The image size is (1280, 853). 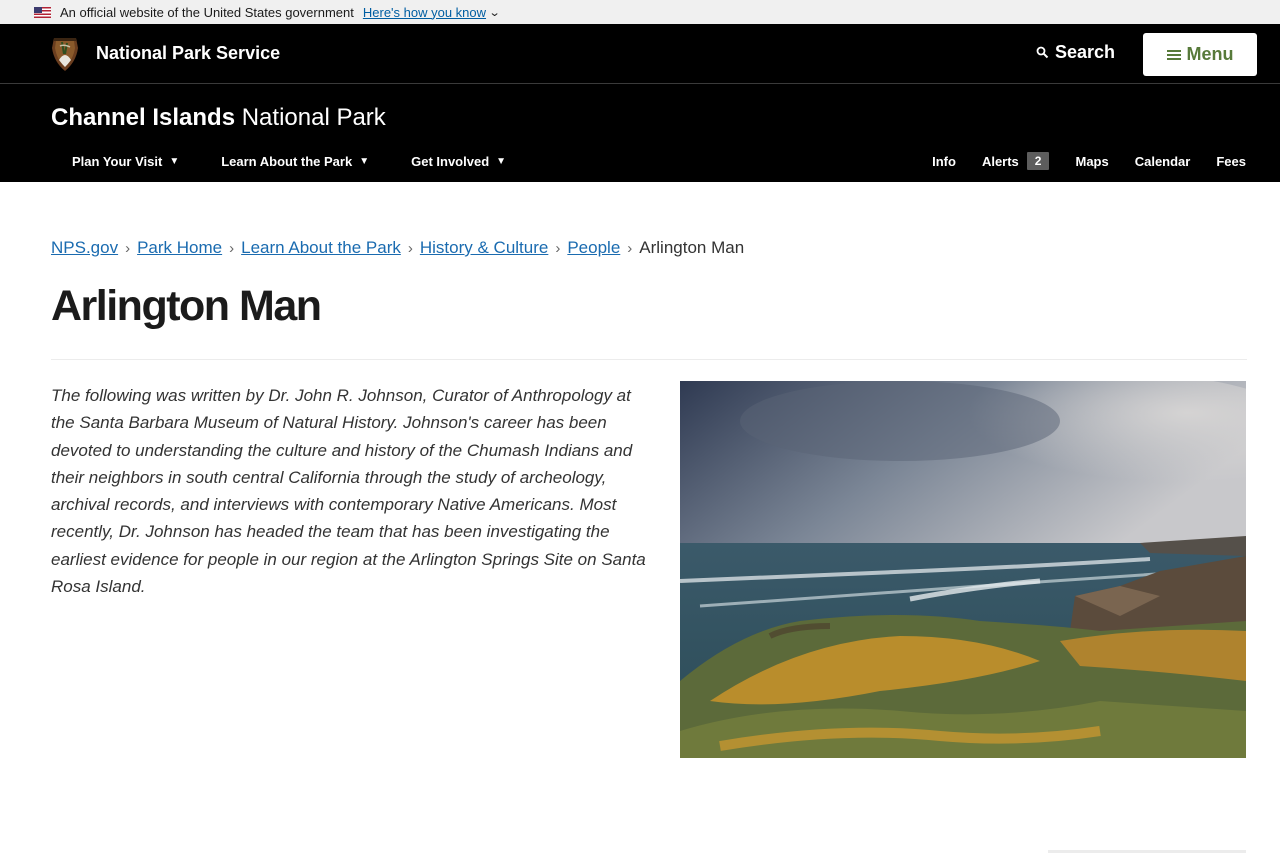 What do you see at coordinates (1231, 161) in the screenshot?
I see `fees-link: Fees` at bounding box center [1231, 161].